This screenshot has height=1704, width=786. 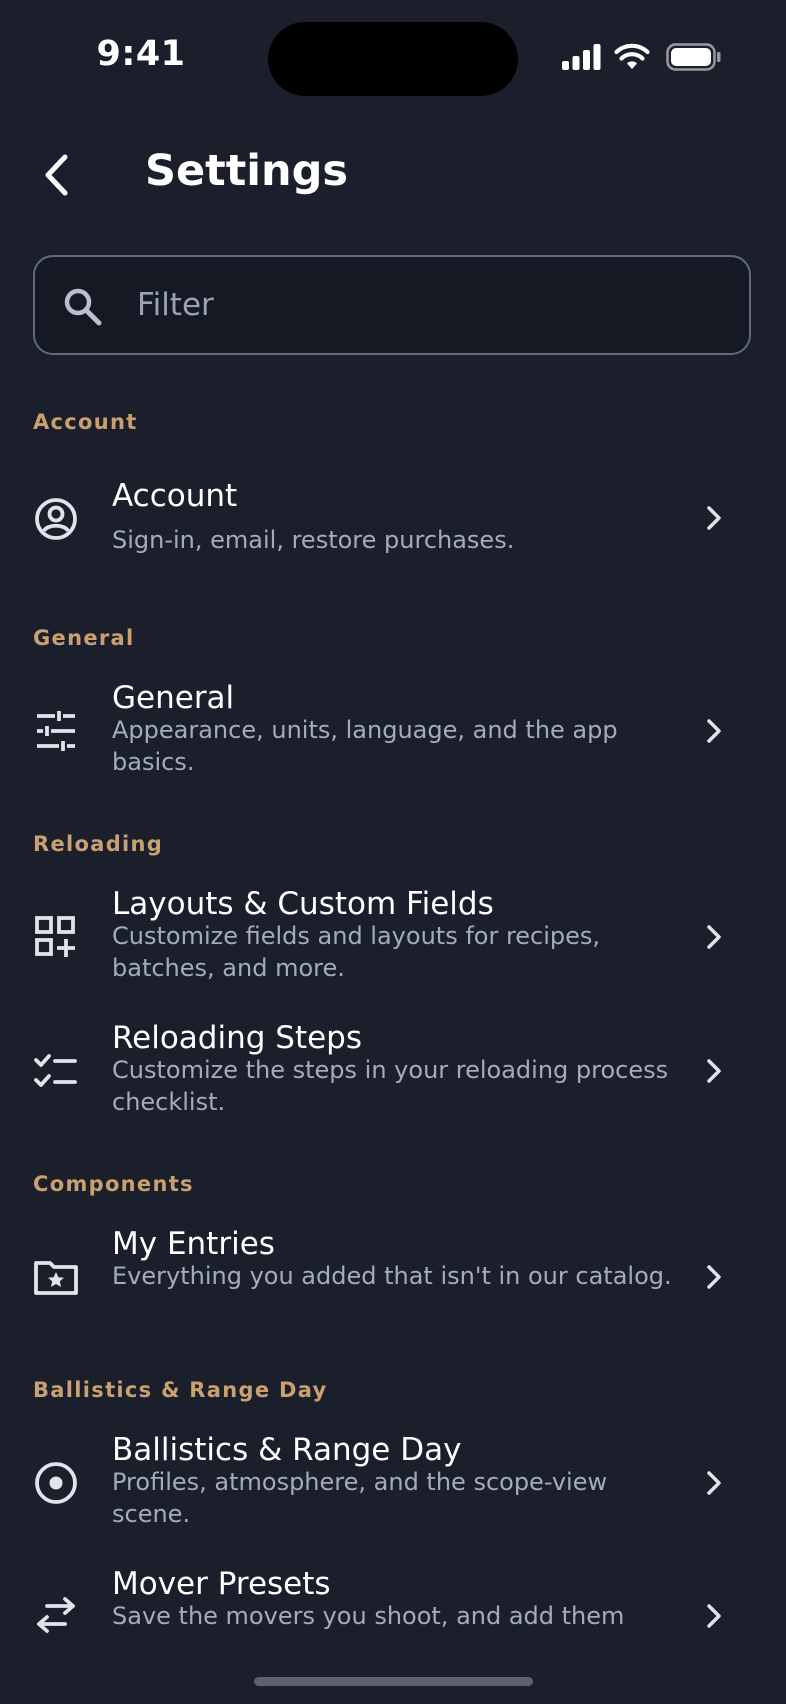 I want to click on row-title: Layouts & Custom Fields, so click(x=303, y=904).